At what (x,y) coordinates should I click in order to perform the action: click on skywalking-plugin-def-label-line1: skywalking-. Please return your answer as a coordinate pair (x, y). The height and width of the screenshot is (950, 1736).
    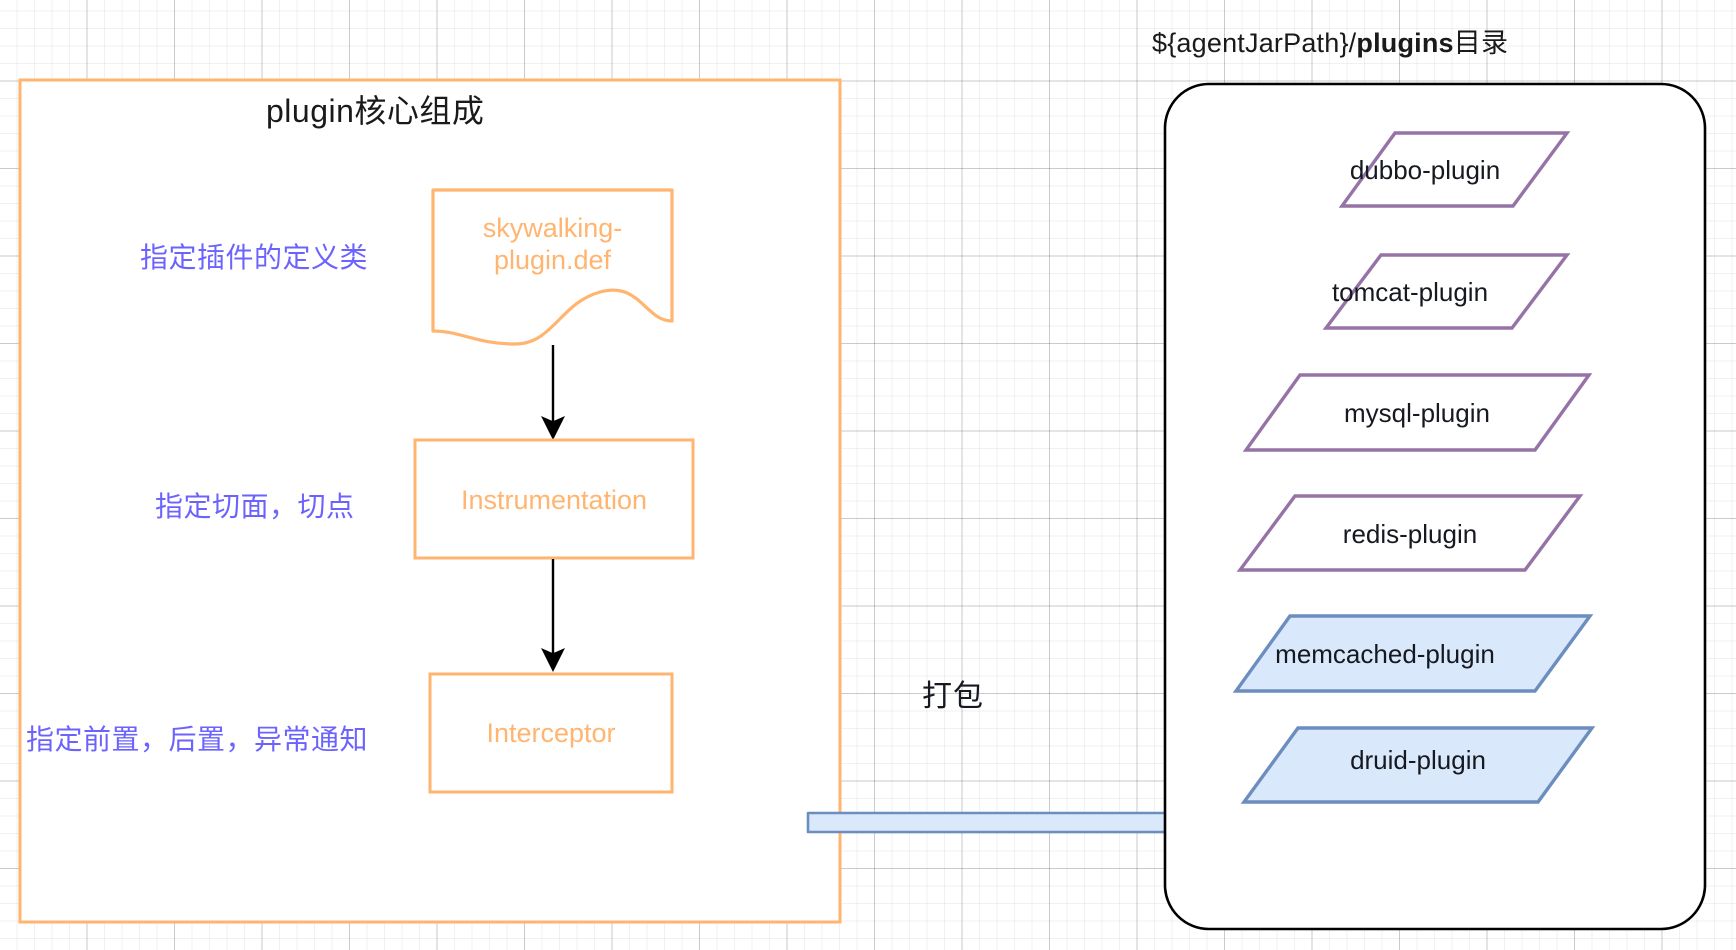
    Looking at the image, I should click on (552, 228).